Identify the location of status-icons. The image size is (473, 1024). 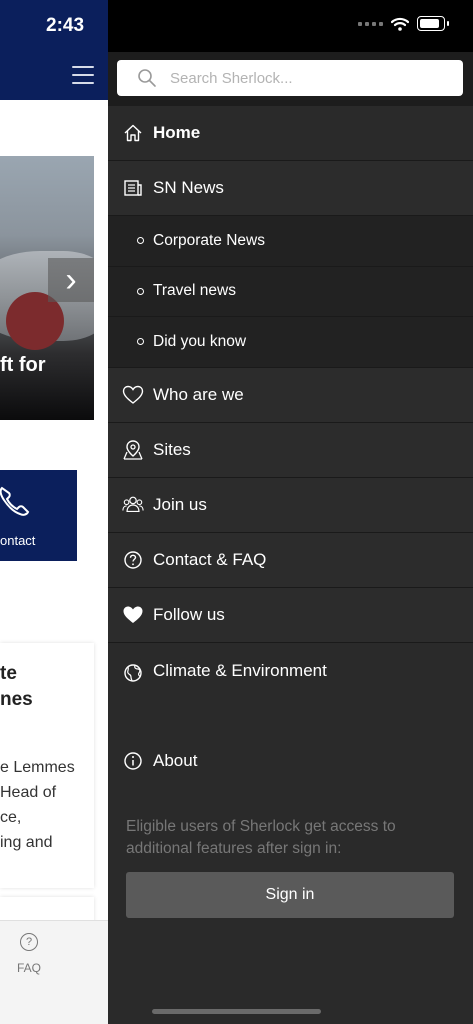
(403, 23).